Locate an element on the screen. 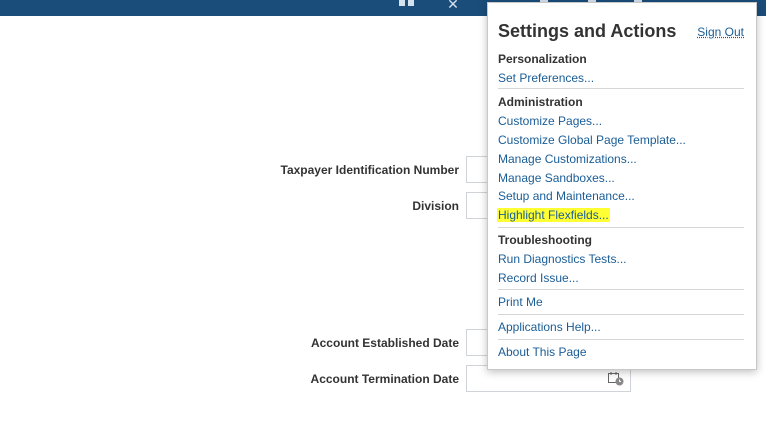 Image resolution: width=766 pixels, height=448 pixels. section-troubleshooting: Troubleshooting is located at coordinates (545, 240).